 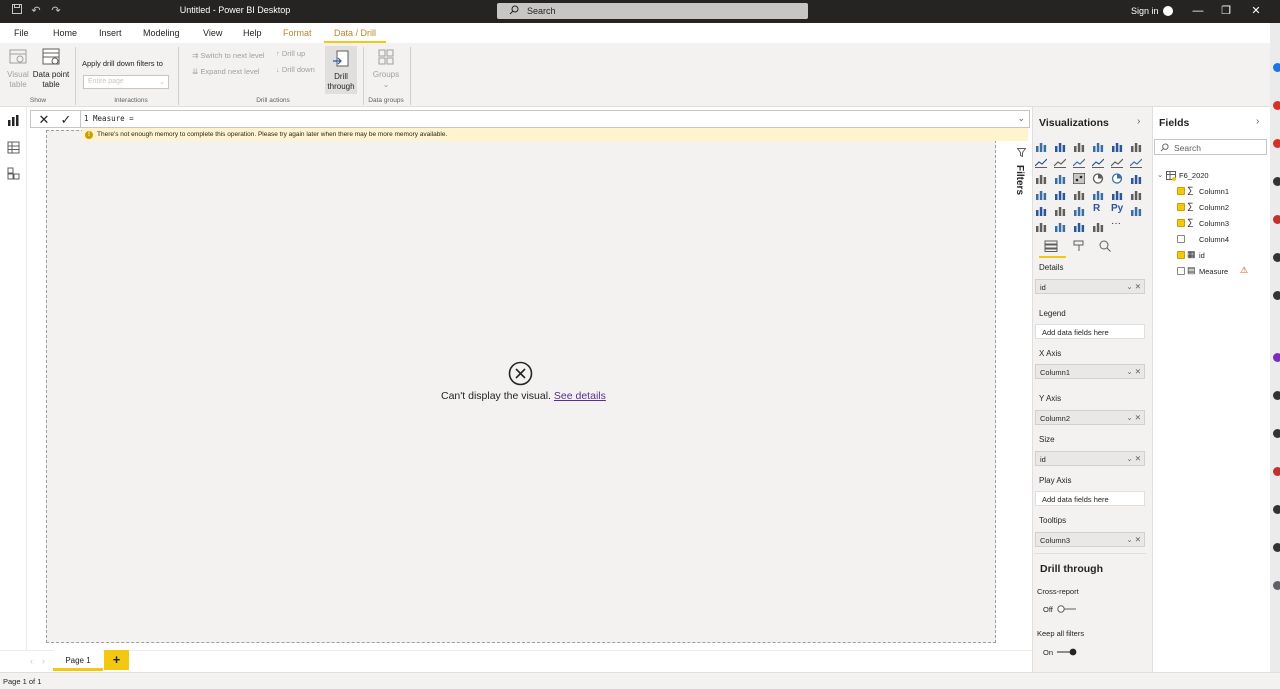 I want to click on tab-file: File, so click(x=21, y=33).